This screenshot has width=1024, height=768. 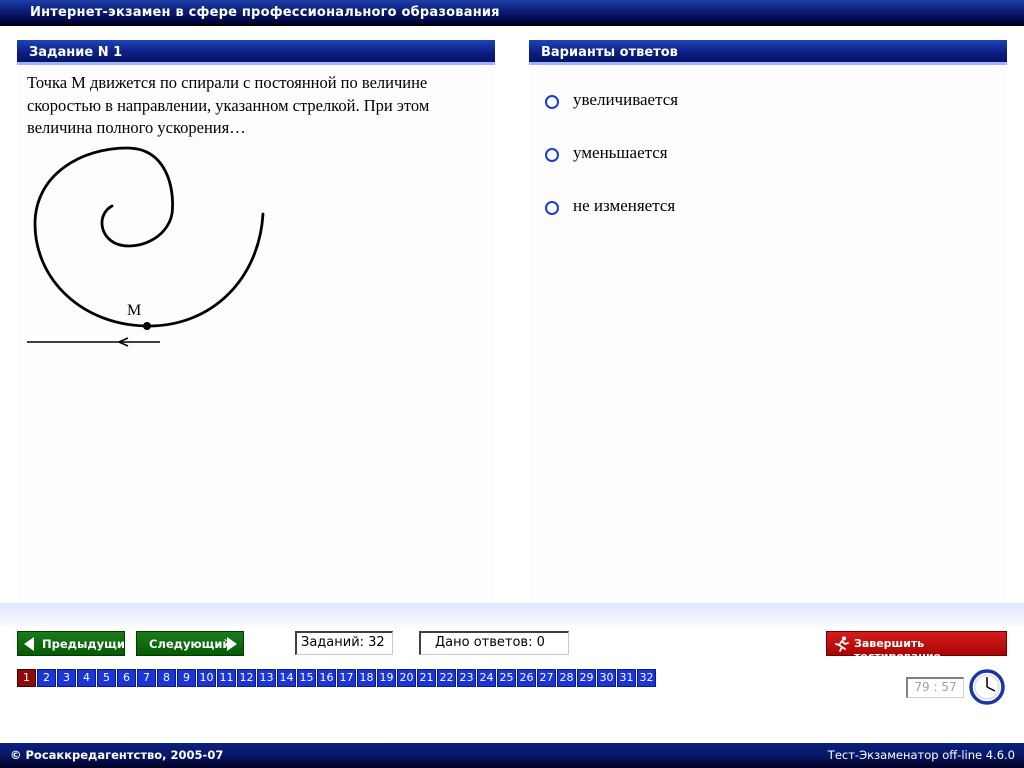 I want to click on page-button: 1, so click(x=26, y=678).